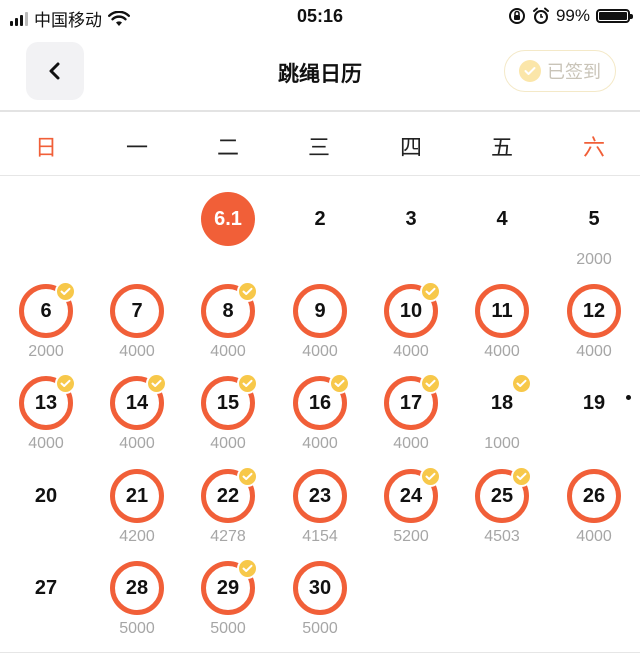 This screenshot has height=656, width=640. Describe the element at coordinates (411, 218) in the screenshot. I see `day-number: 3` at that location.